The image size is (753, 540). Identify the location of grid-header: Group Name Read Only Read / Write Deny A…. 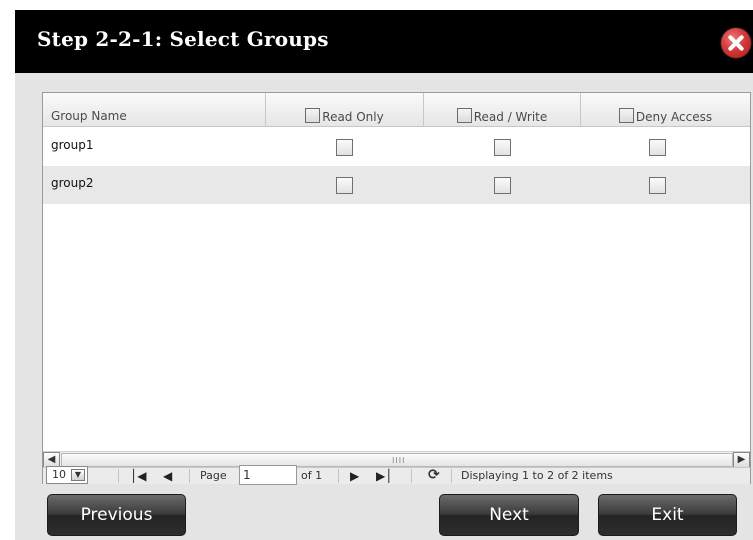
(396, 110).